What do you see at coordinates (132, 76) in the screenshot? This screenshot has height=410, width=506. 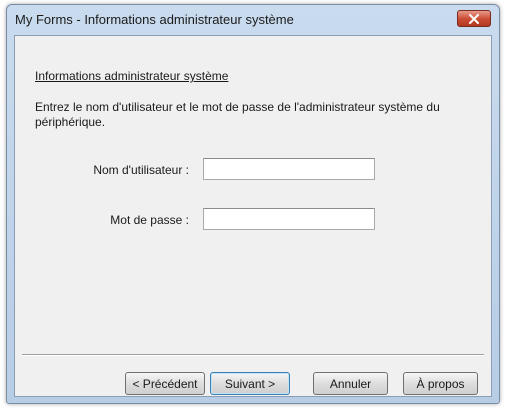 I see `section-heading: Informations administrateur système` at bounding box center [132, 76].